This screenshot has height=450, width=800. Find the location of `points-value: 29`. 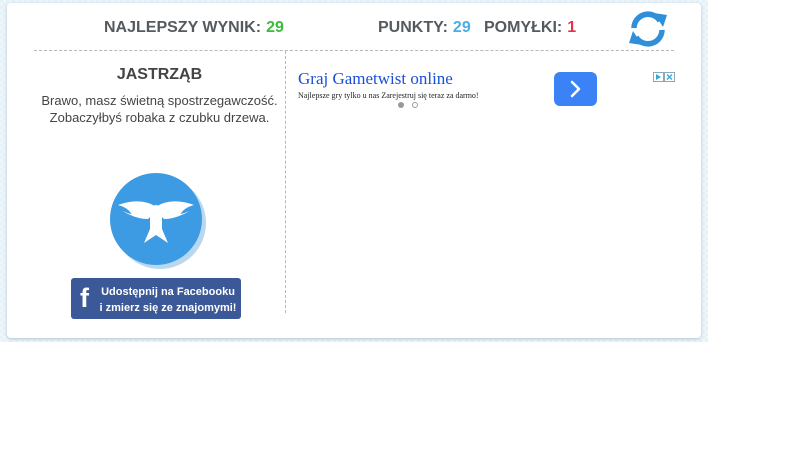

points-value: 29 is located at coordinates (461, 27).